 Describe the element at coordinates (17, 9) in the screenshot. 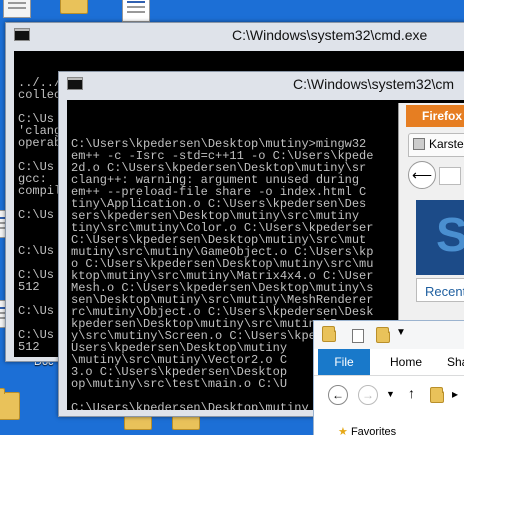

I see `desktop-doc-icon` at that location.